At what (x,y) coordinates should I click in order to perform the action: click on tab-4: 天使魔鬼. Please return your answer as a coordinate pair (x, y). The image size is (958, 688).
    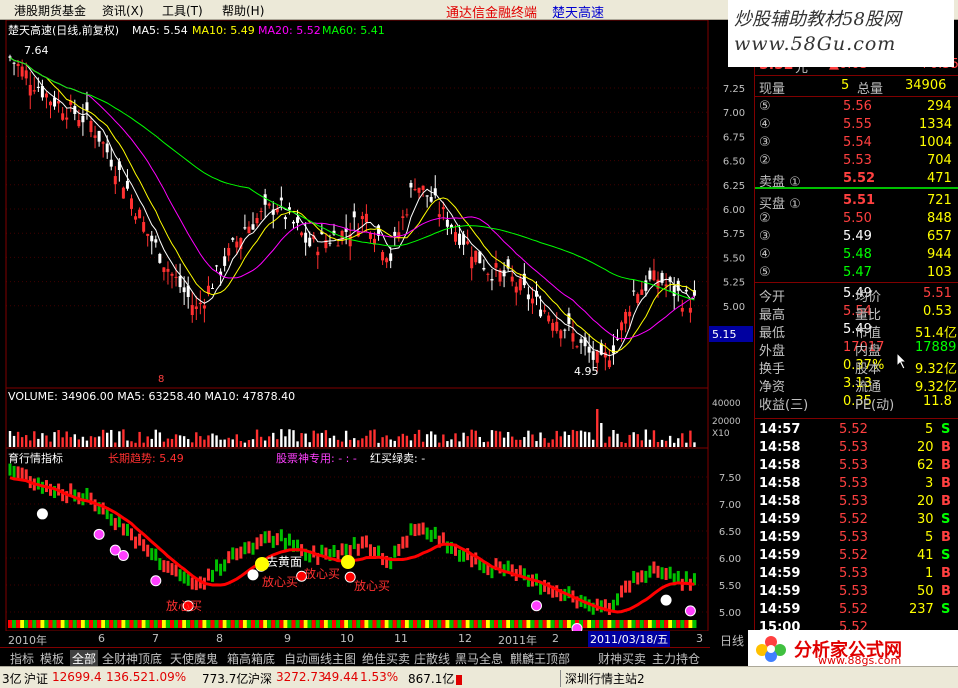
    Looking at the image, I should click on (194, 658).